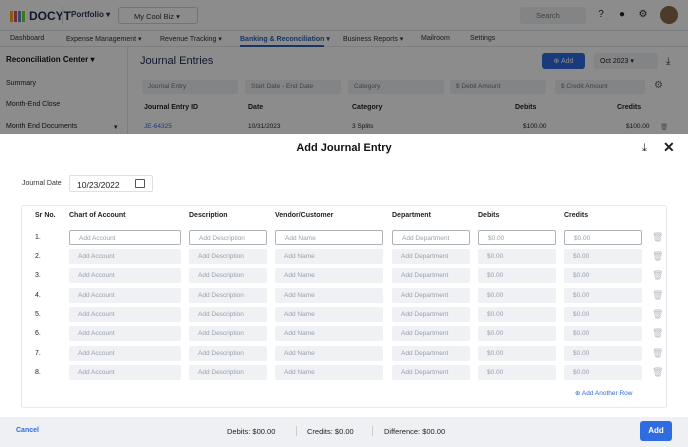  I want to click on credits-total: Credits: $0.00, so click(330, 431).